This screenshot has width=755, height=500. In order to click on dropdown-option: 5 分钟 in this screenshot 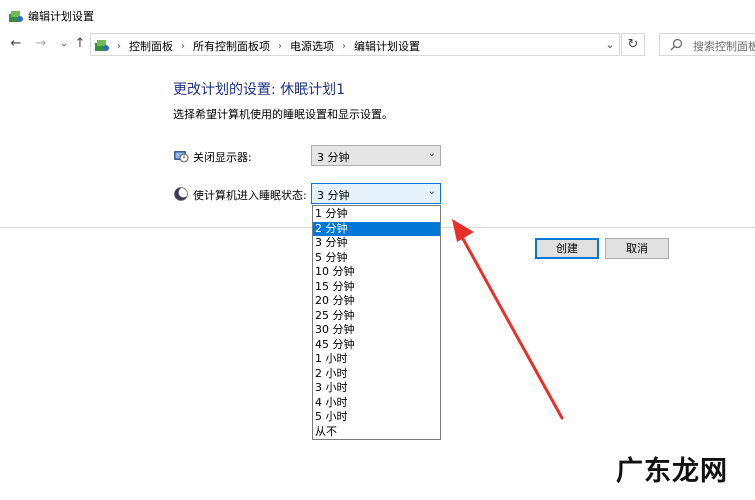, I will do `click(376, 258)`.